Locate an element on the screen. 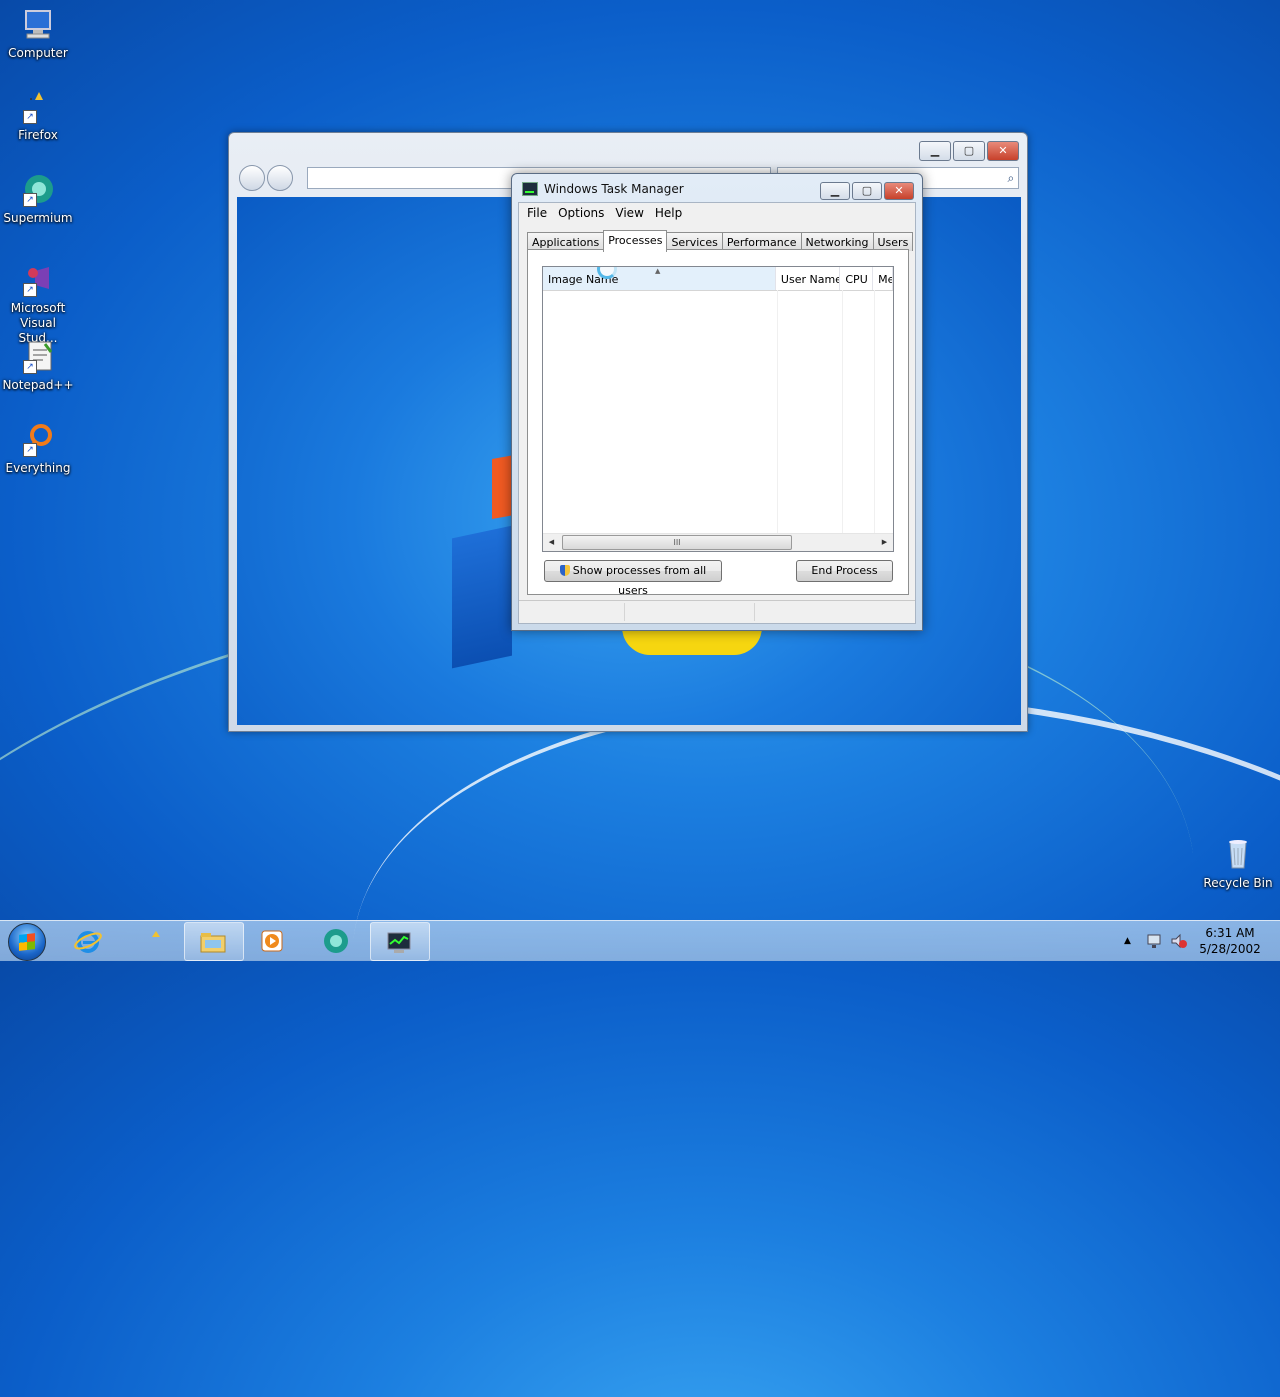 This screenshot has height=1397, width=1280. process-list: Image Name ▲ User Name CPU Me ◀ III ▶ is located at coordinates (718, 409).